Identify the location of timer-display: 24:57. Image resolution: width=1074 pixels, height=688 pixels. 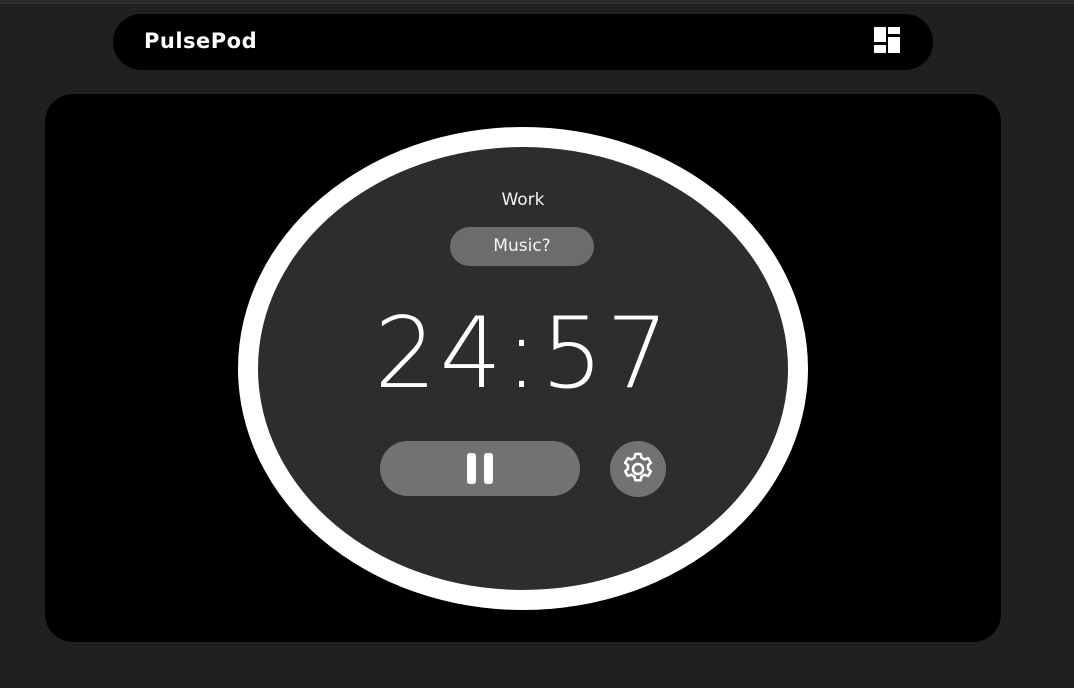
(523, 354).